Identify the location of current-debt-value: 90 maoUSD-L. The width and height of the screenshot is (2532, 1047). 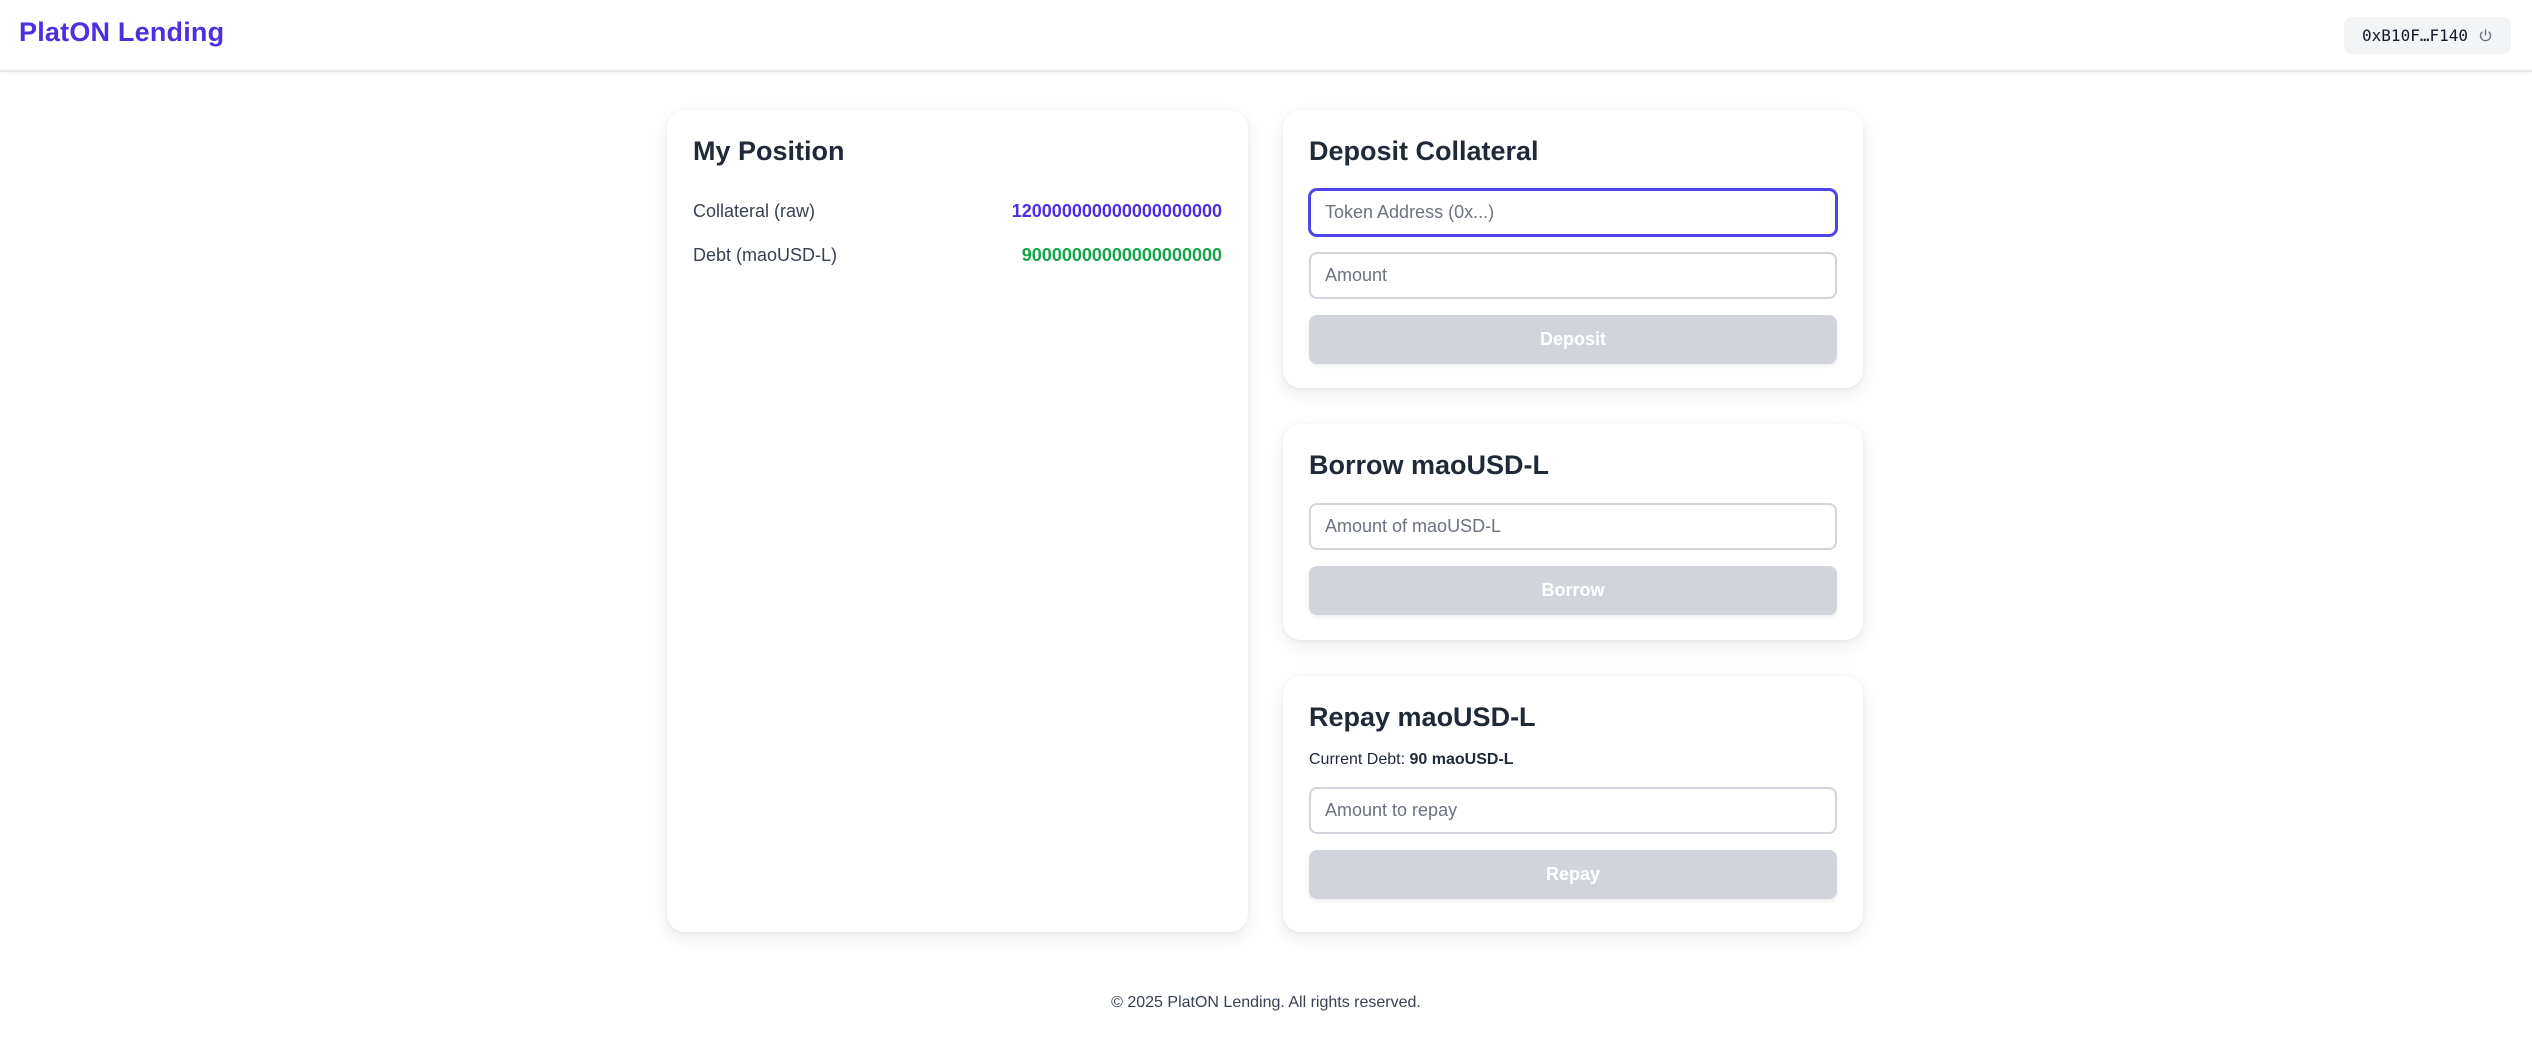
(1461, 759).